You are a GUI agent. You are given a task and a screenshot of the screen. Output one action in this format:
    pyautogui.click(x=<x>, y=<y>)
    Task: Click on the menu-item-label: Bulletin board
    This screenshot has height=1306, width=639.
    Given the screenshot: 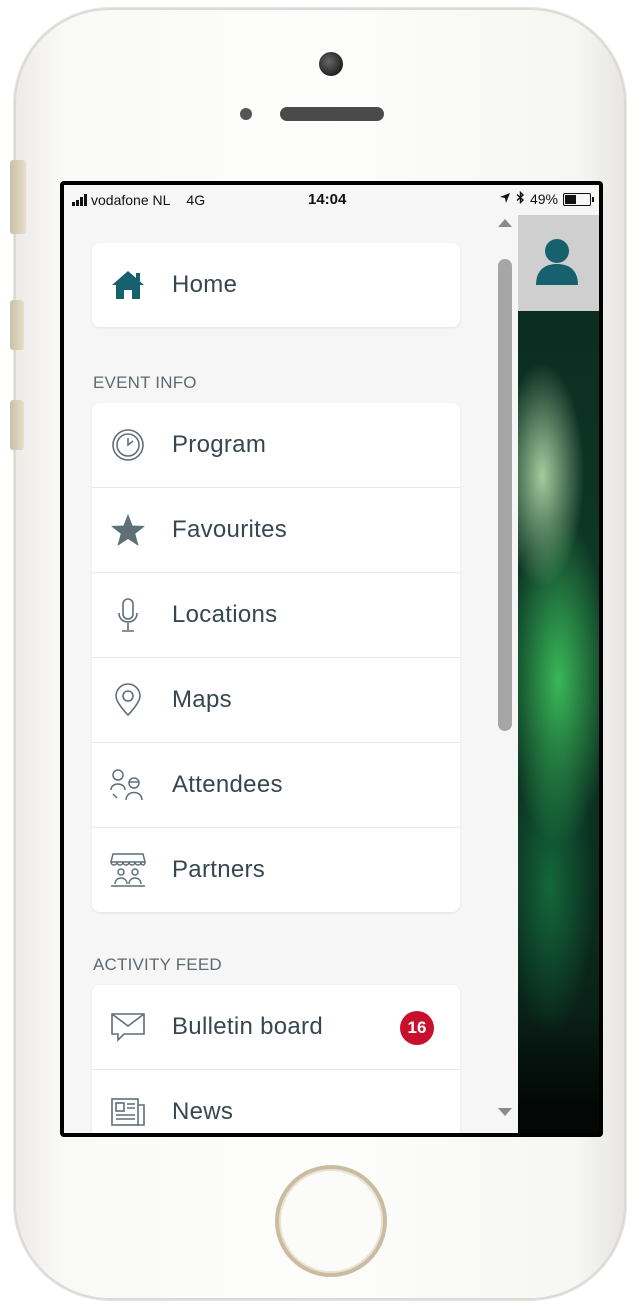 What is the action you would take?
    pyautogui.click(x=247, y=1026)
    